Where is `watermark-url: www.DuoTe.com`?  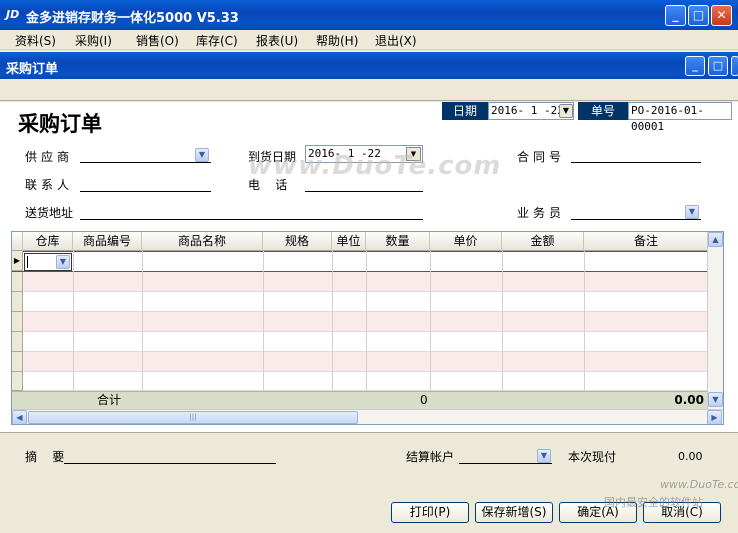
watermark-url: www.DuoTe.com is located at coordinates (699, 484).